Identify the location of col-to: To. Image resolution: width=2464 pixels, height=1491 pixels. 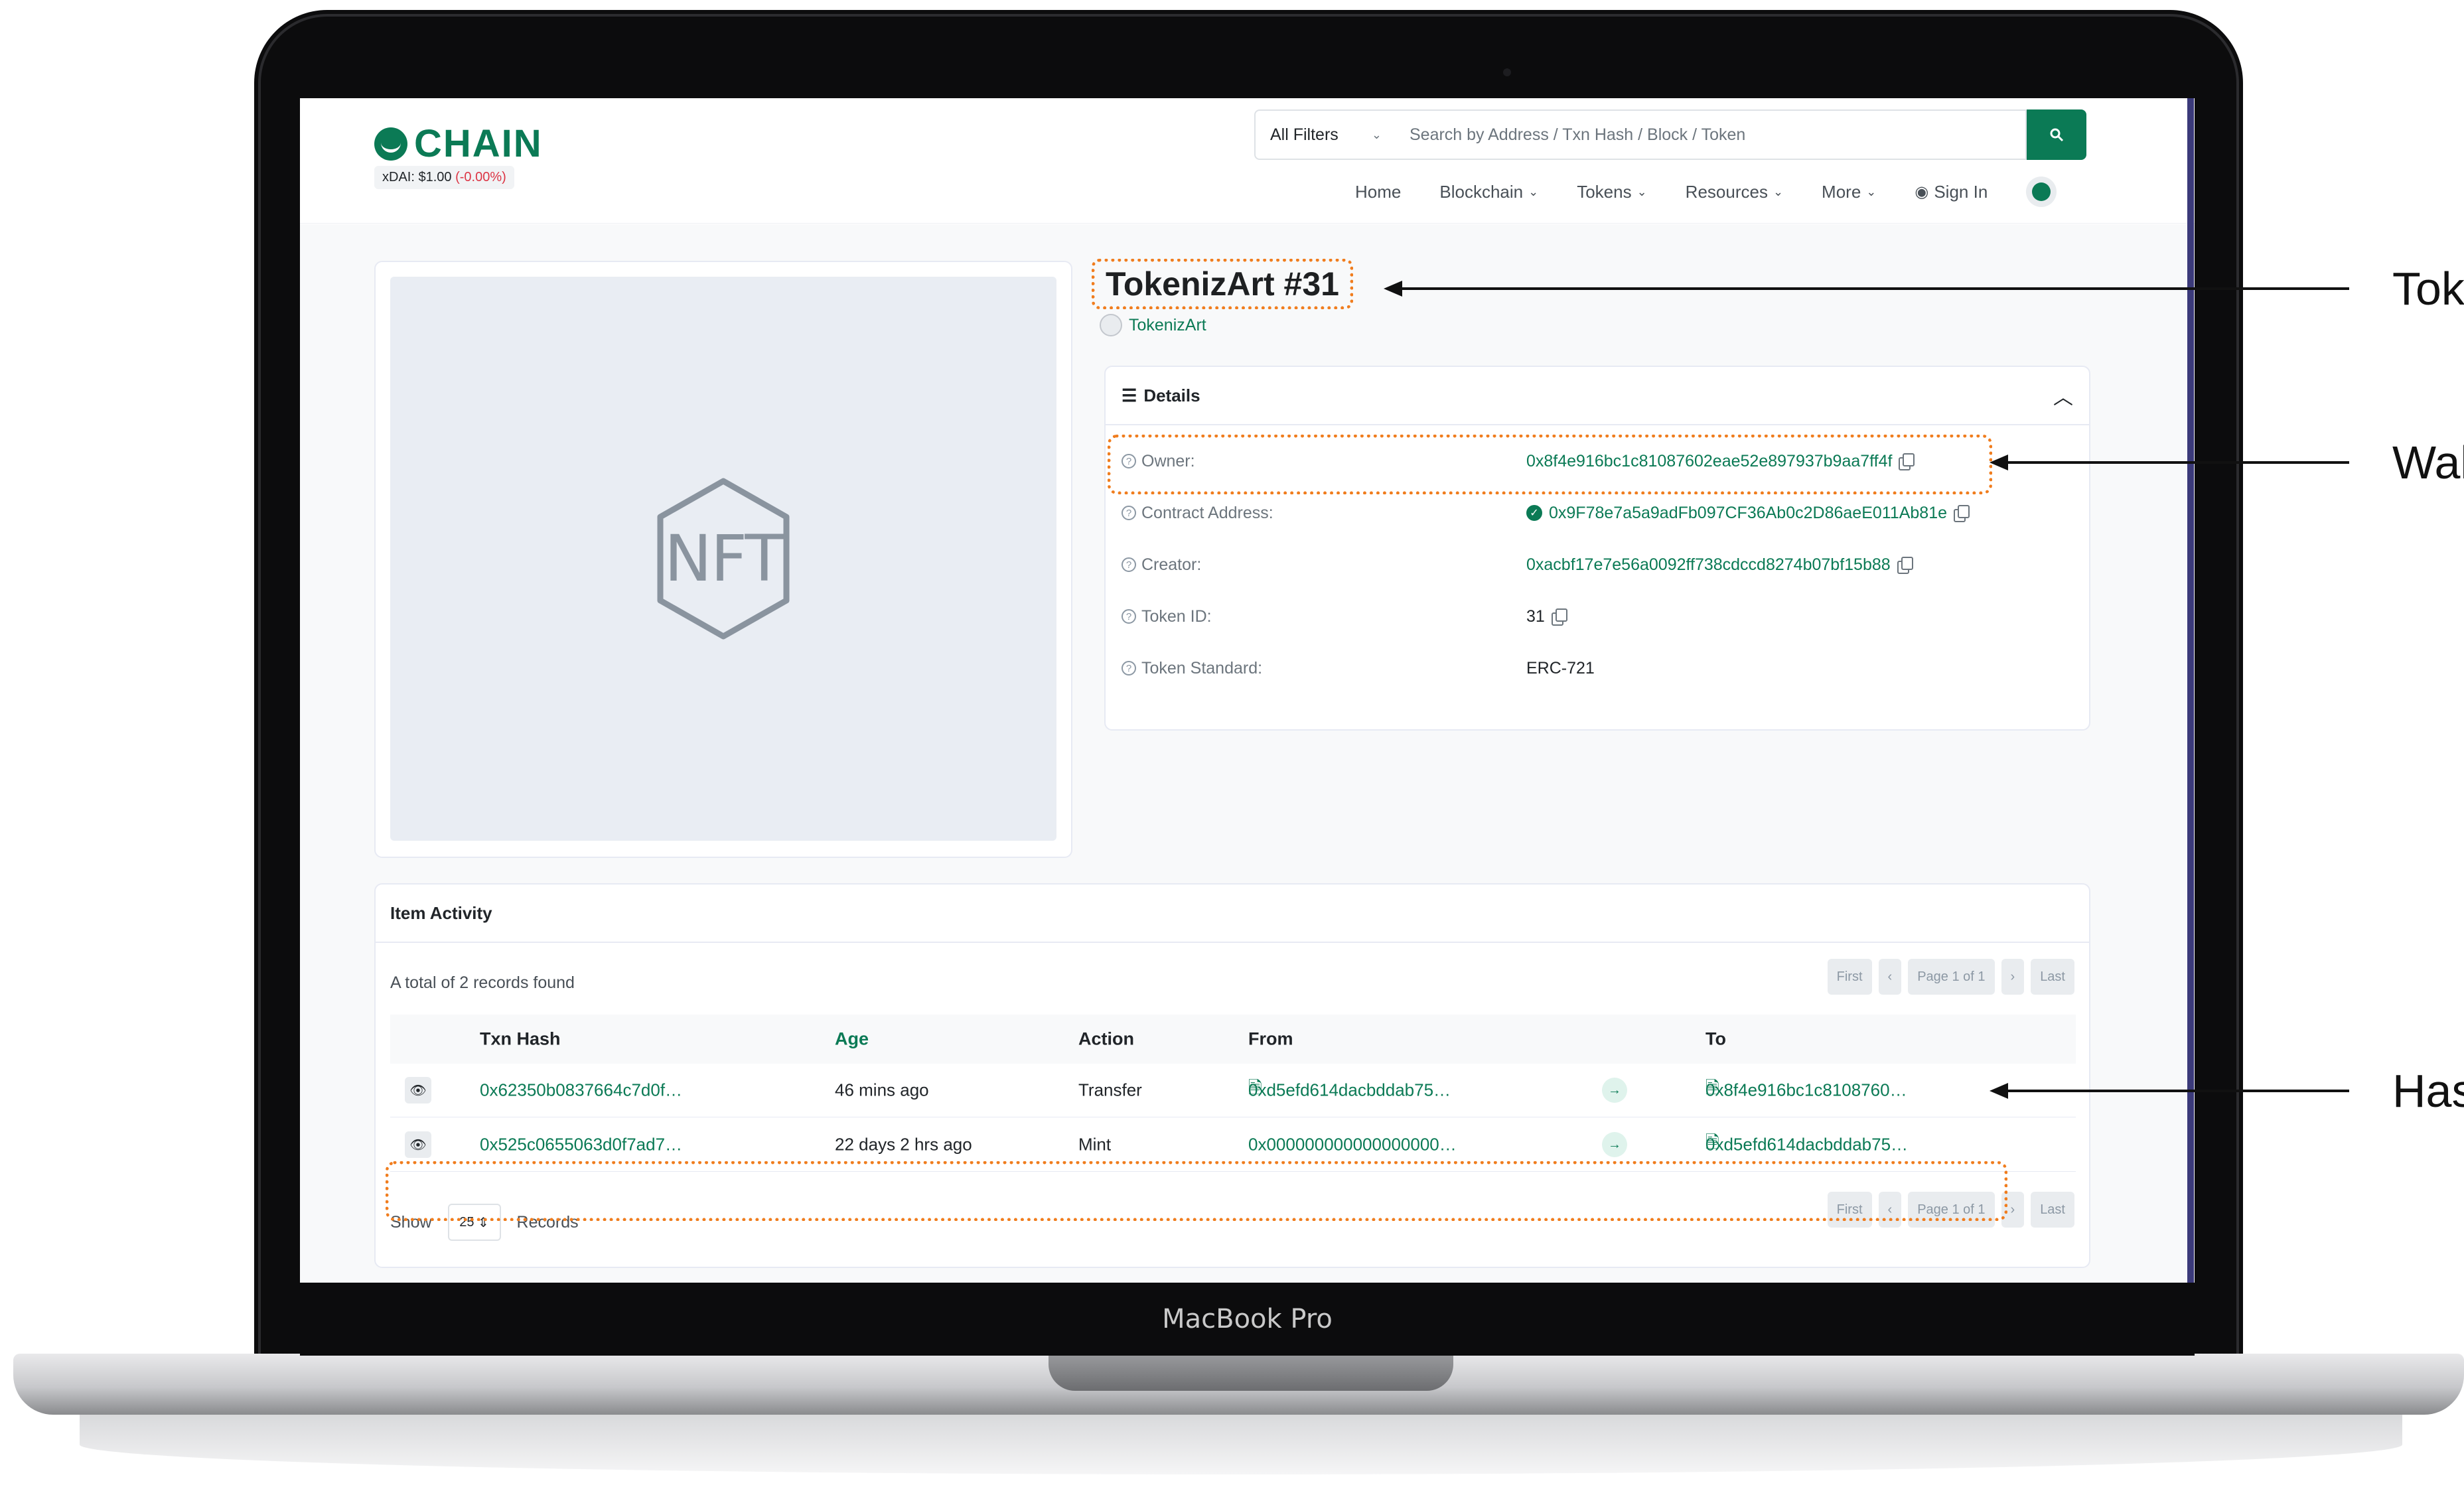
(1715, 1039).